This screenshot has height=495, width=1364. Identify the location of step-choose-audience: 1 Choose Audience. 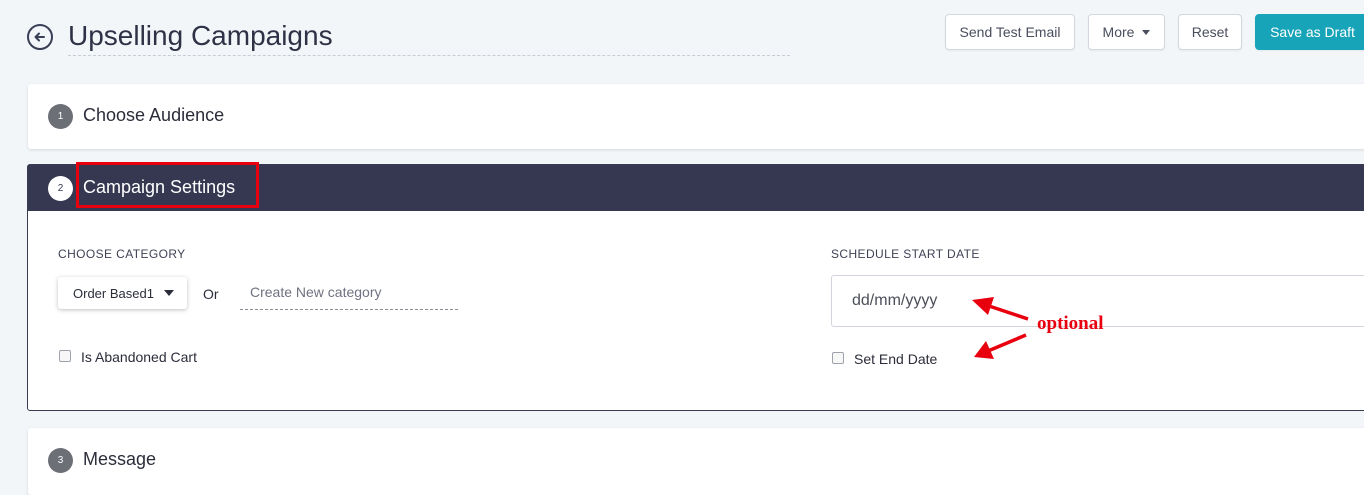
(696, 116).